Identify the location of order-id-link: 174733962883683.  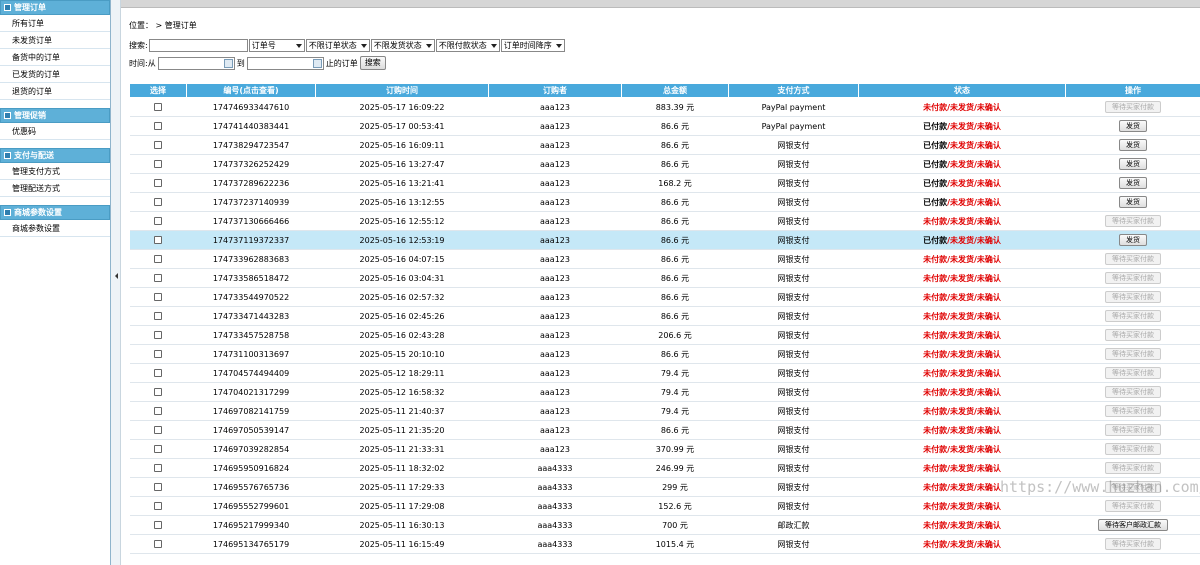
(251, 259).